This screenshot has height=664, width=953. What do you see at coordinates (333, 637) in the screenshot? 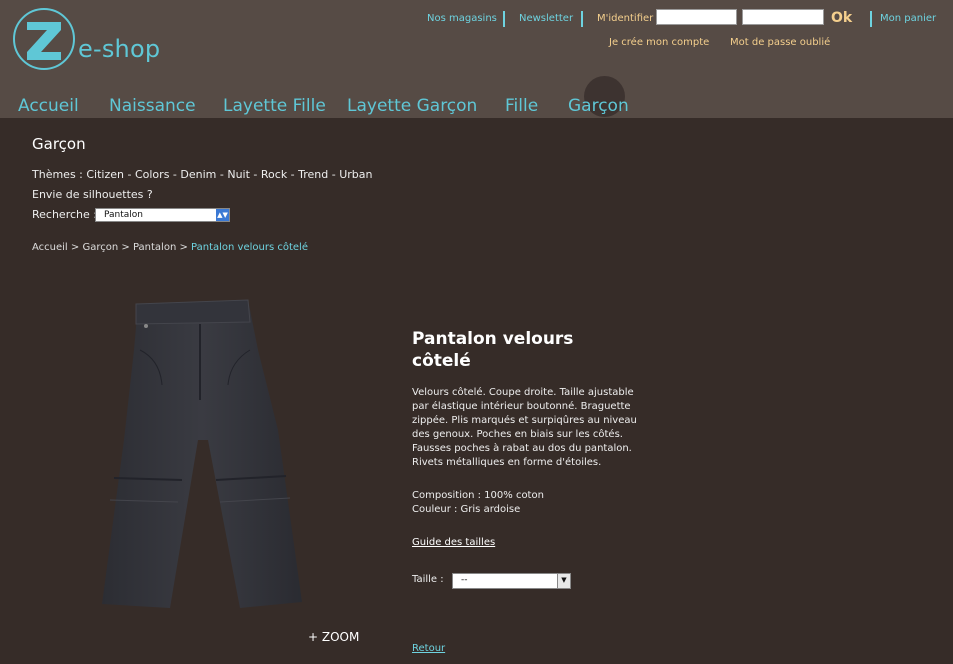
I see `zoom-button: + ZOOM` at bounding box center [333, 637].